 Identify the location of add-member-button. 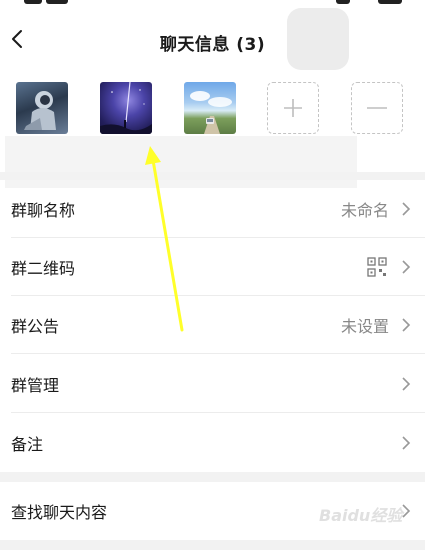
(293, 108).